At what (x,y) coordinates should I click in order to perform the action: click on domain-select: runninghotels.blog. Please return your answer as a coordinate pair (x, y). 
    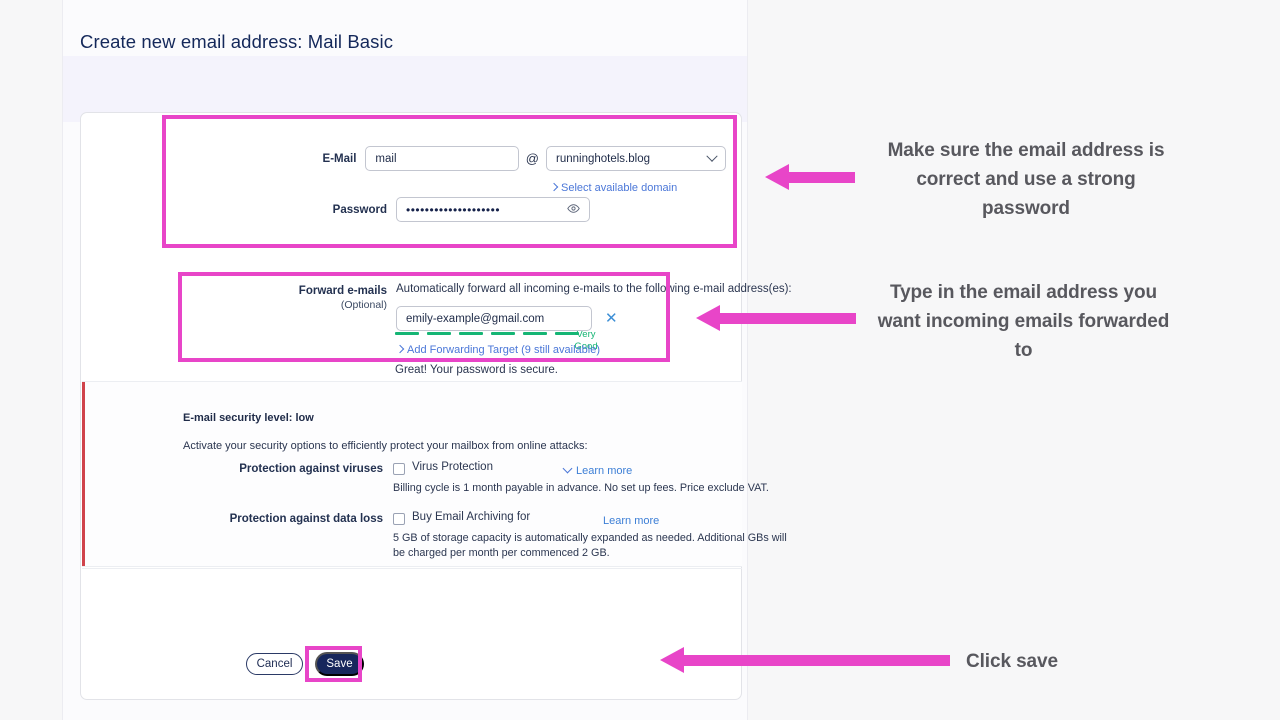
    Looking at the image, I should click on (636, 158).